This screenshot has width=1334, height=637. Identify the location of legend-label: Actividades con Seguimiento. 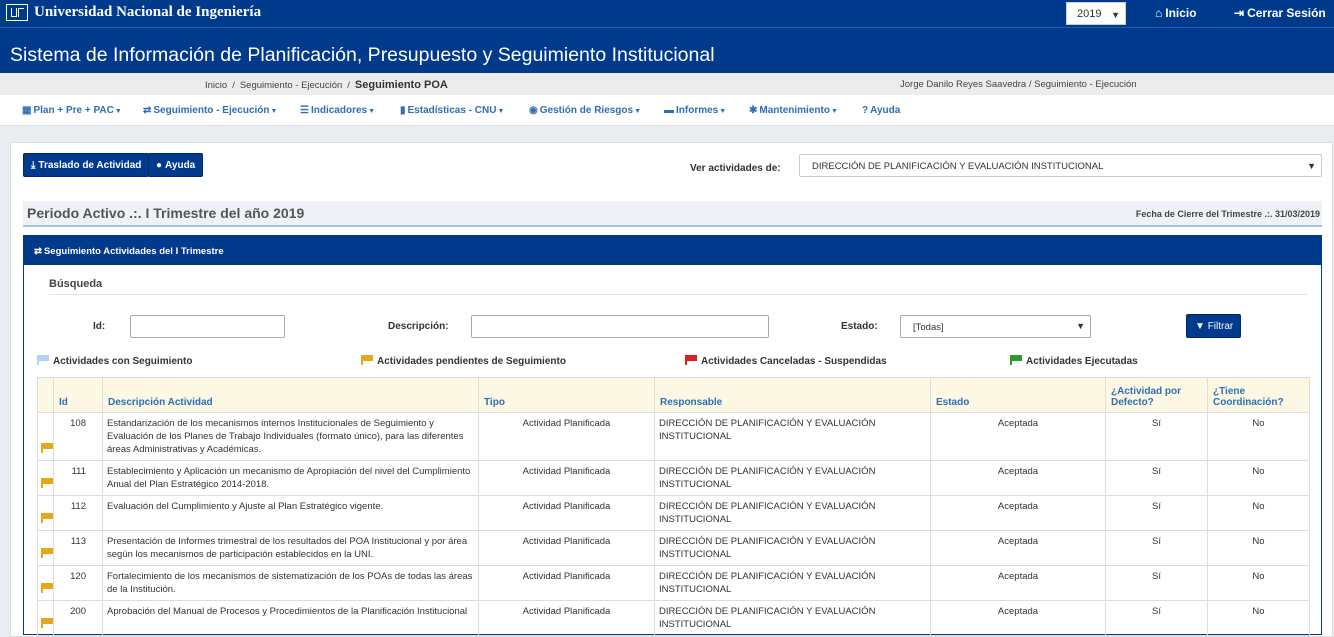
(123, 361).